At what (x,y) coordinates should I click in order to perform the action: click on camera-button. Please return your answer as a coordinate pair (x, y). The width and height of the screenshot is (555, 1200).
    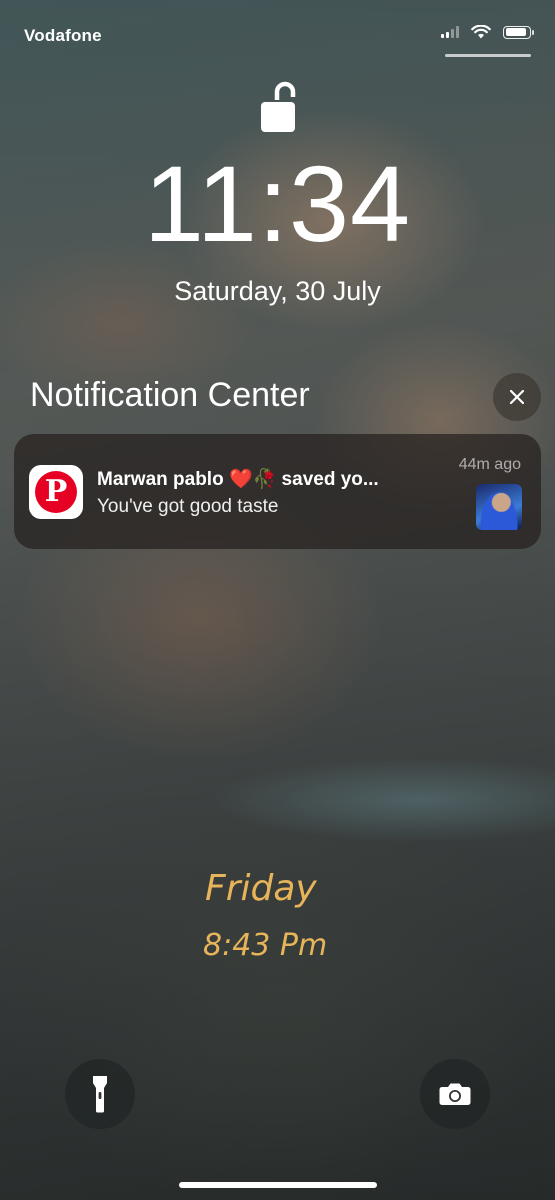
    Looking at the image, I should click on (455, 1094).